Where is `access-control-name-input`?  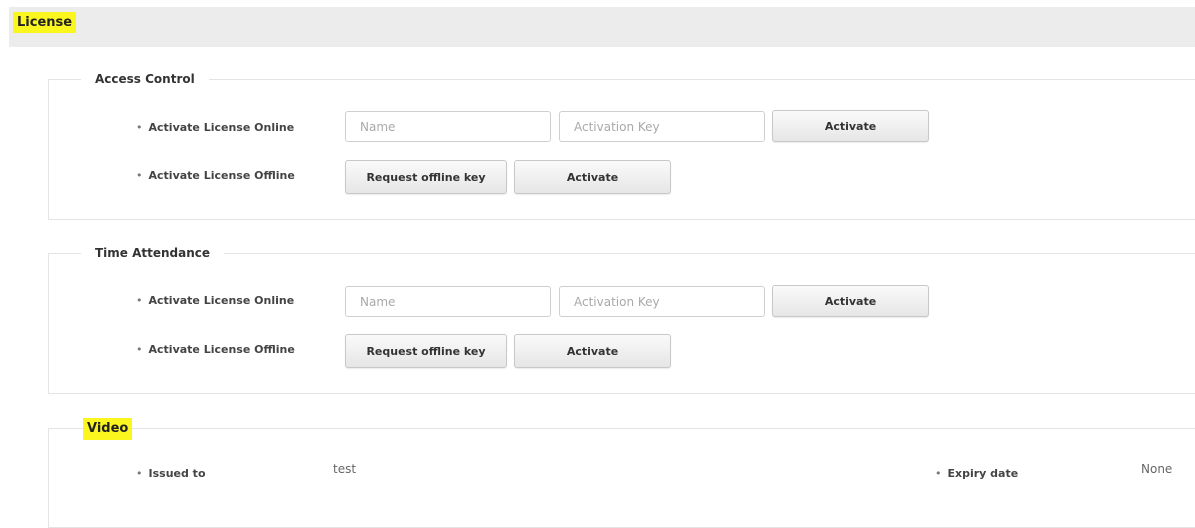 access-control-name-input is located at coordinates (448, 126).